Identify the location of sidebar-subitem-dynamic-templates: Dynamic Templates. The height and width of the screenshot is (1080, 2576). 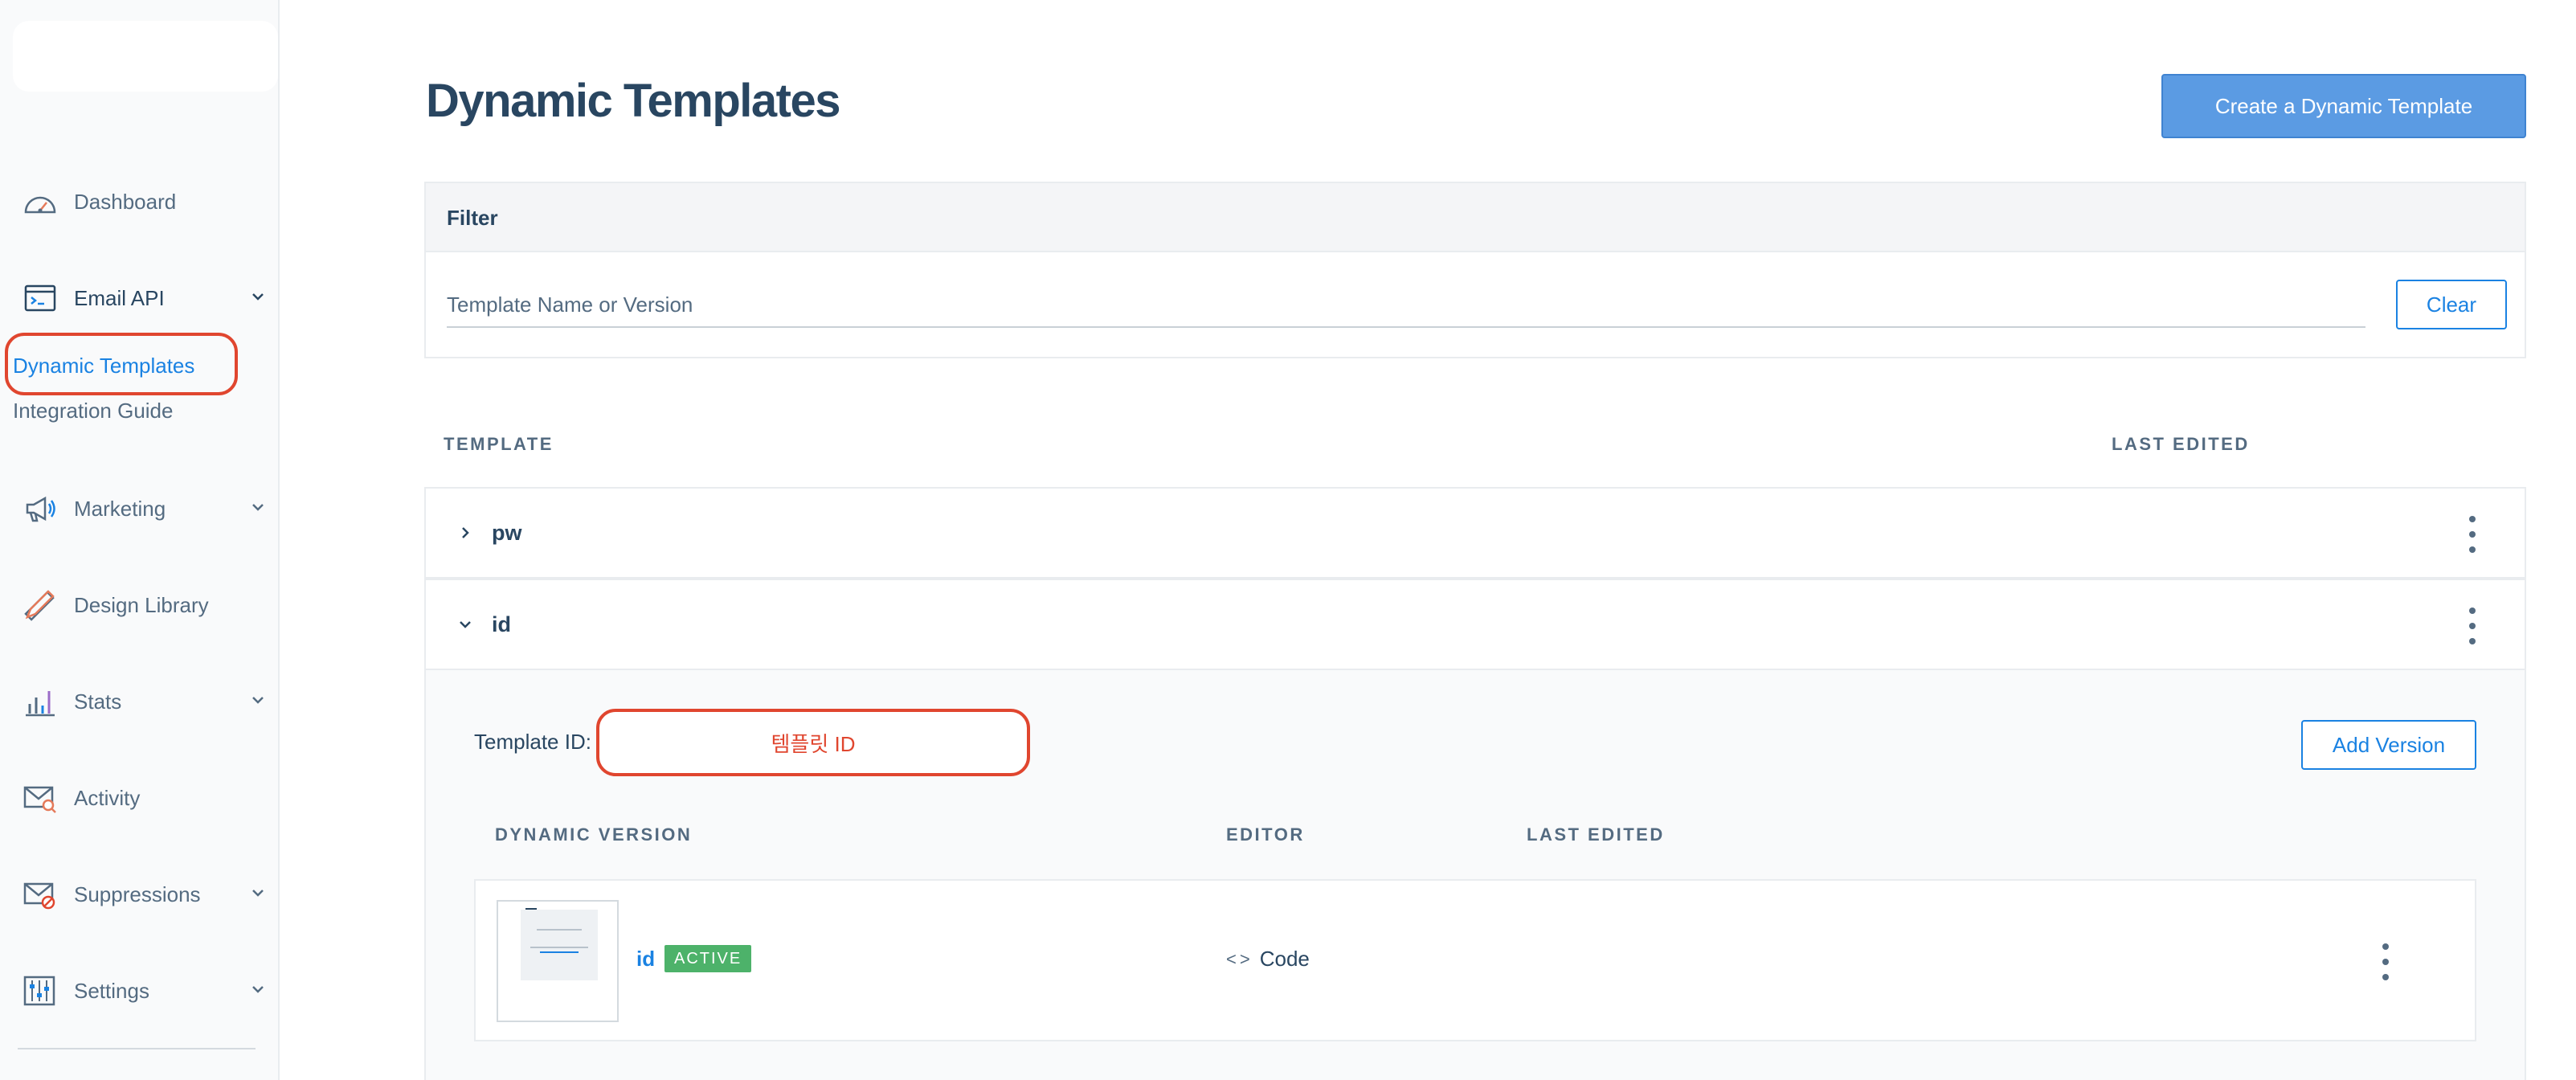
(103, 366).